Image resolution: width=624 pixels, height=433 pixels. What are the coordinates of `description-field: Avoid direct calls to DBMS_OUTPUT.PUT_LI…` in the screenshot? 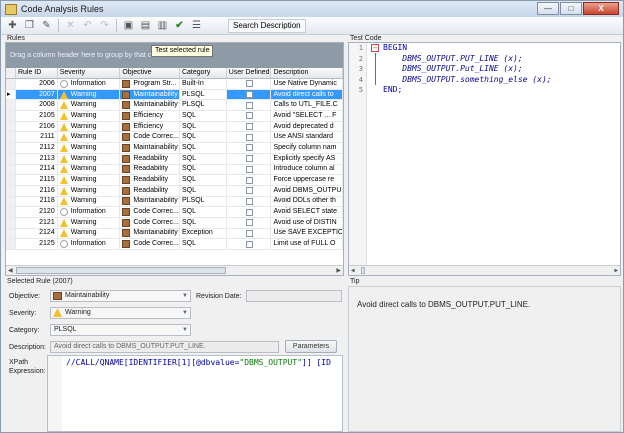 It's located at (164, 347).